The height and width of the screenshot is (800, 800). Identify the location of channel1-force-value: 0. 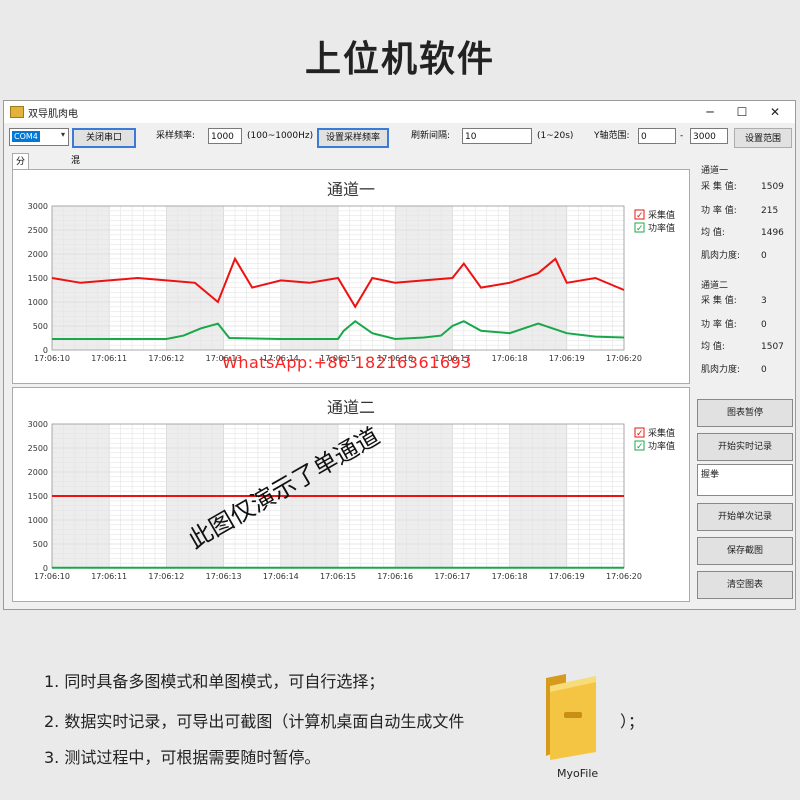
(764, 256).